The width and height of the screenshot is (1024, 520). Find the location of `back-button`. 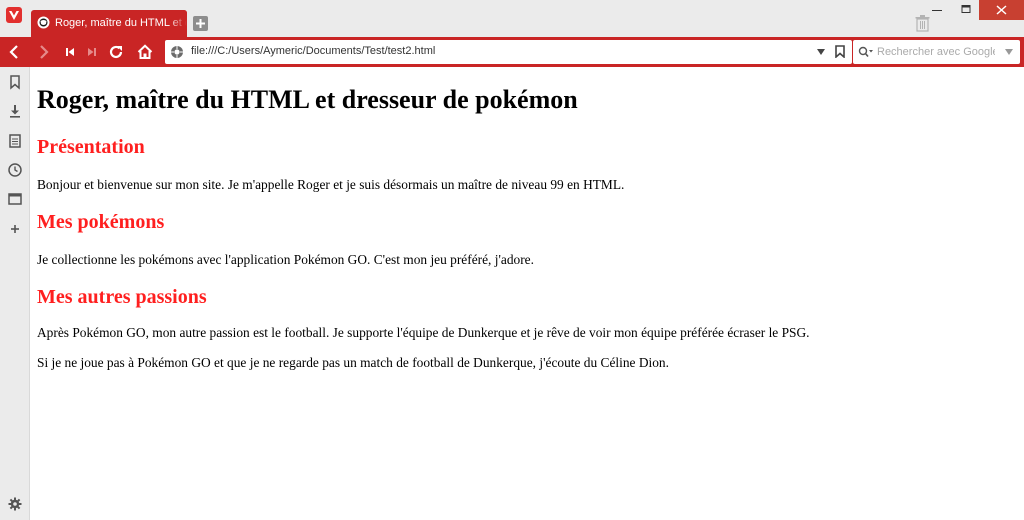

back-button is located at coordinates (15, 52).